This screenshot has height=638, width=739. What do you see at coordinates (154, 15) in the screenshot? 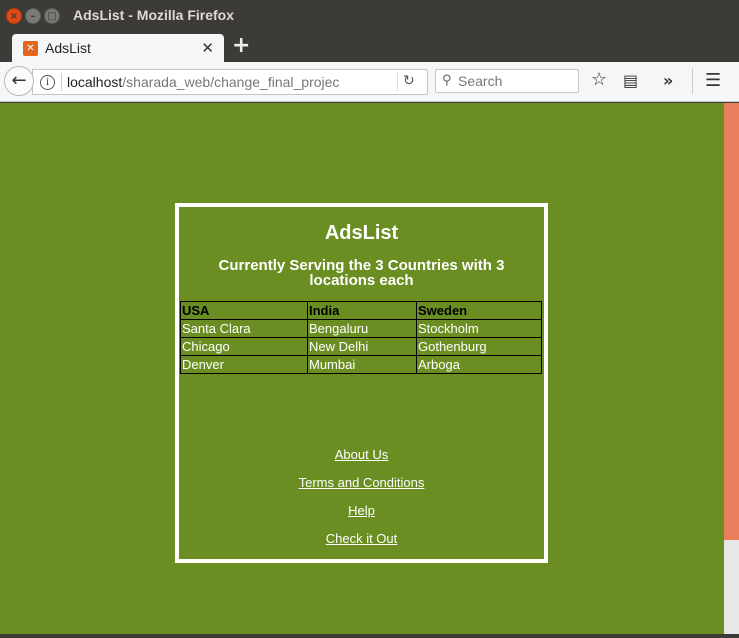
I see `window-title: AdsList - Mozilla Firefox` at bounding box center [154, 15].